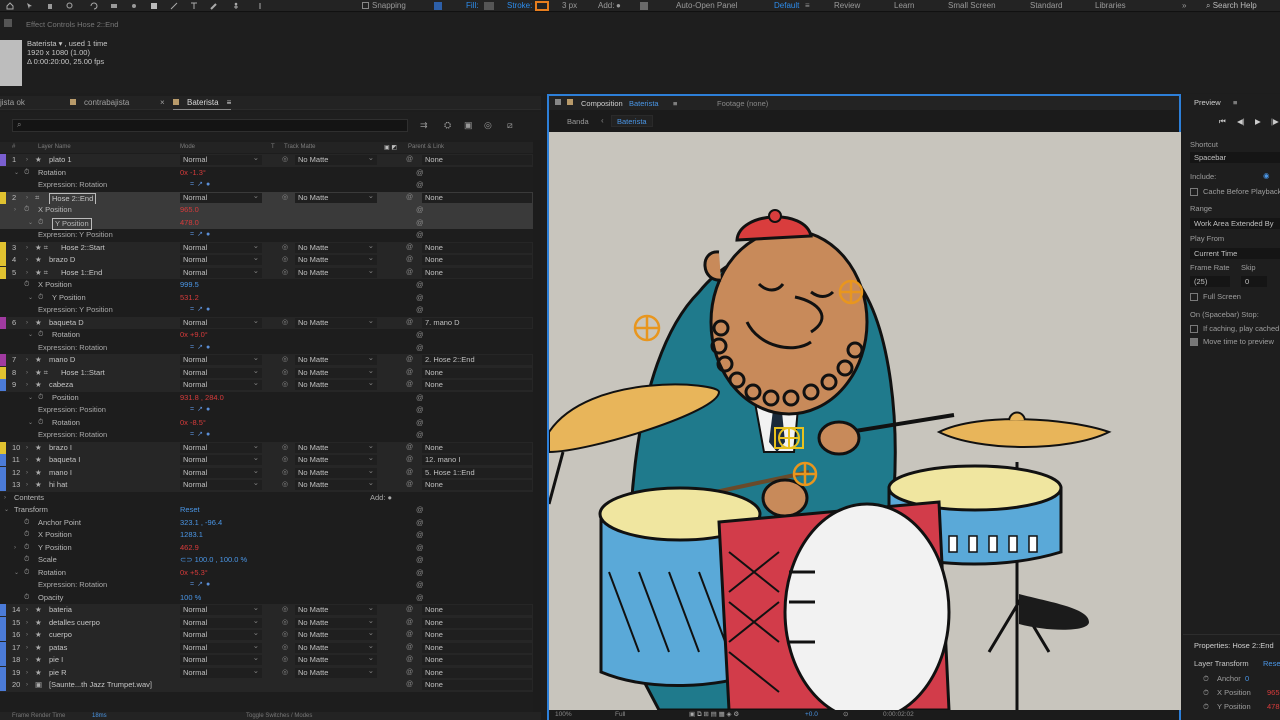 The height and width of the screenshot is (720, 1280). I want to click on layer-name: baqueta I, so click(64, 460).